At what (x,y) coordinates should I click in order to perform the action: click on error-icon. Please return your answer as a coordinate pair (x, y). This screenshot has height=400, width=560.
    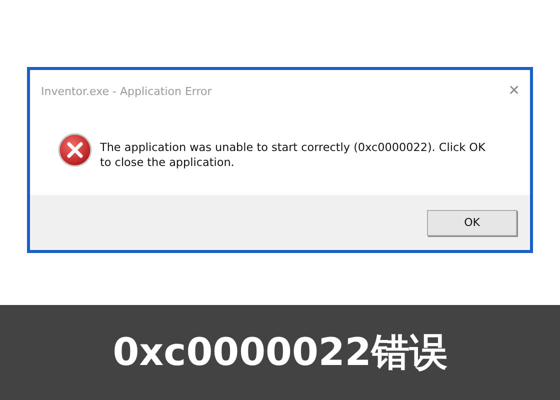
    Looking at the image, I should click on (75, 150).